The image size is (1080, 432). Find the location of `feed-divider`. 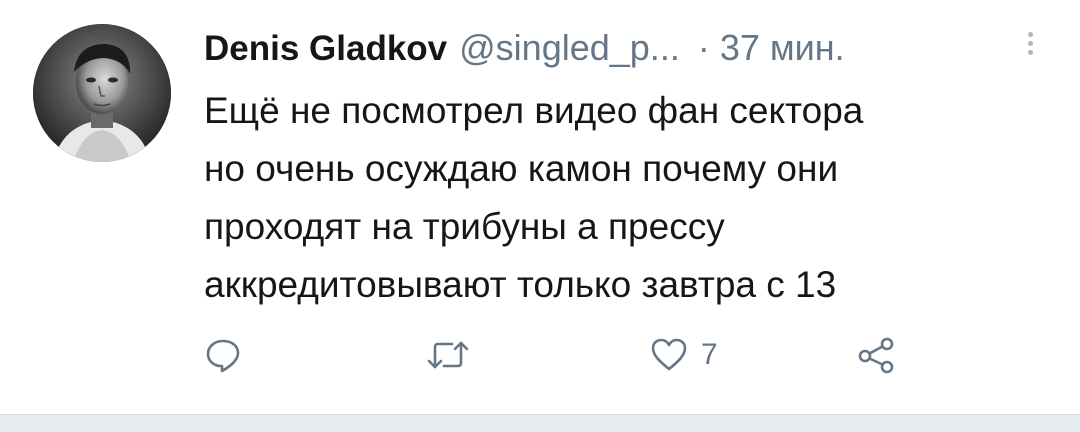

feed-divider is located at coordinates (540, 423).